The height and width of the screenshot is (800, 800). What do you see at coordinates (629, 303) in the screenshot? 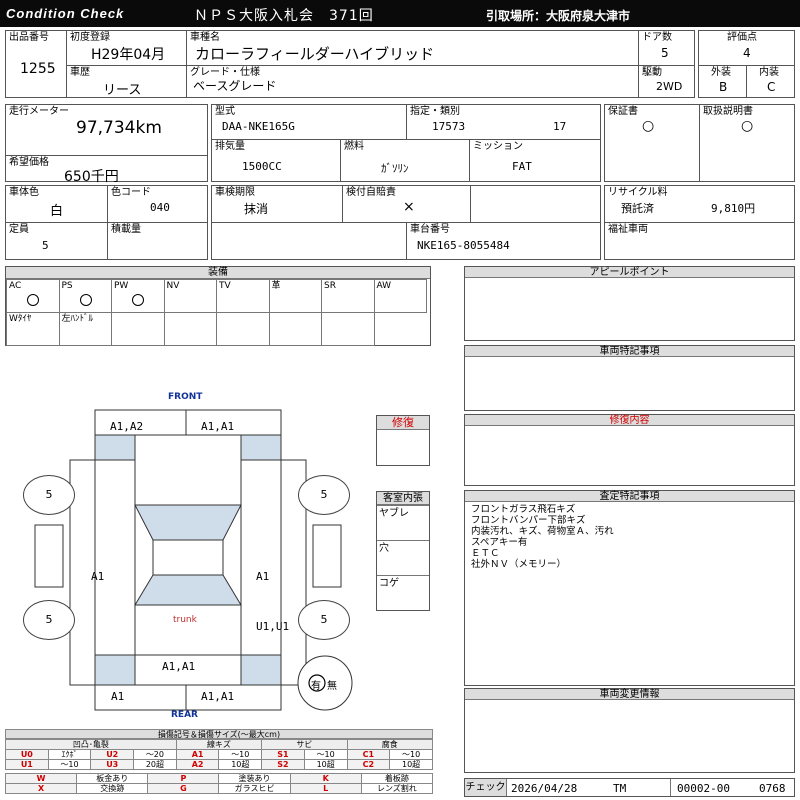
I see `appeal-panel: アピールポイント` at bounding box center [629, 303].